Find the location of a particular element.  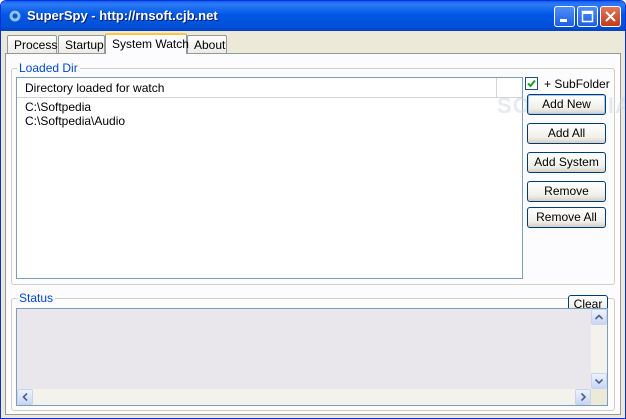

scroll-down-button is located at coordinates (599, 381).